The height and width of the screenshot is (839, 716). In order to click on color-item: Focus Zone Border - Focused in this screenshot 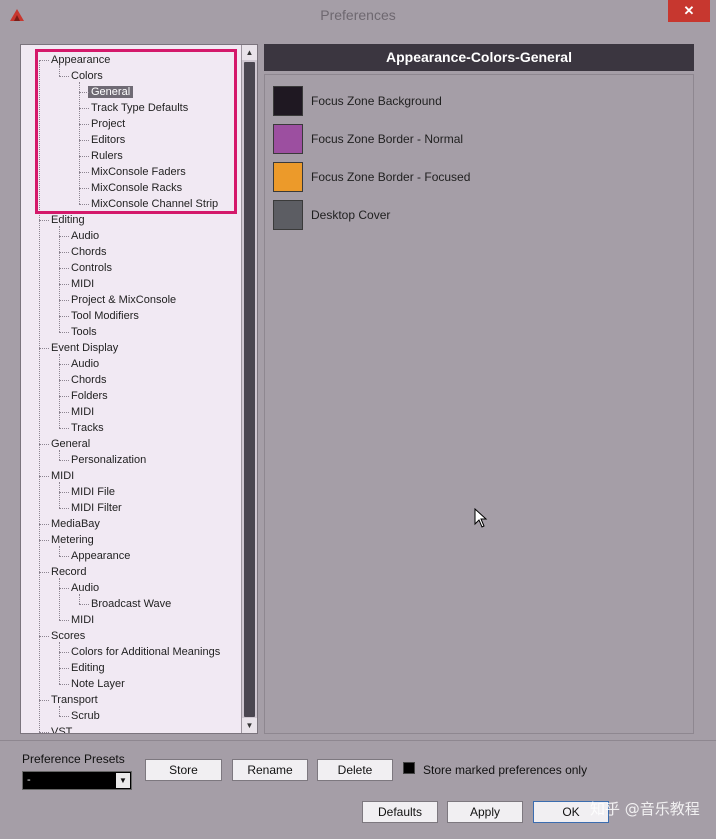, I will do `click(371, 177)`.